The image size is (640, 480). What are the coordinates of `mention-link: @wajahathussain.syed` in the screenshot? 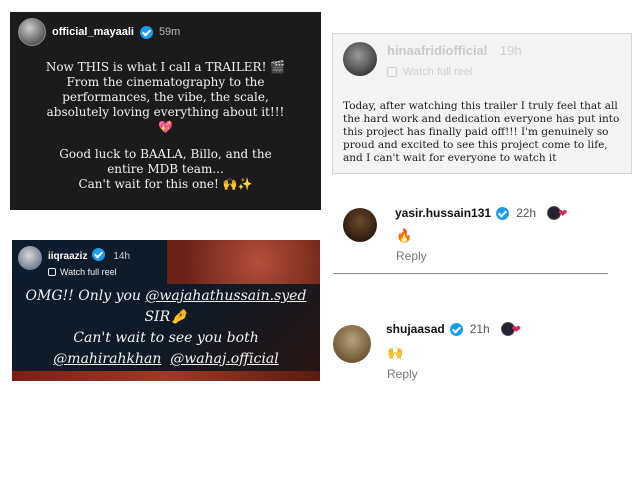 It's located at (225, 296).